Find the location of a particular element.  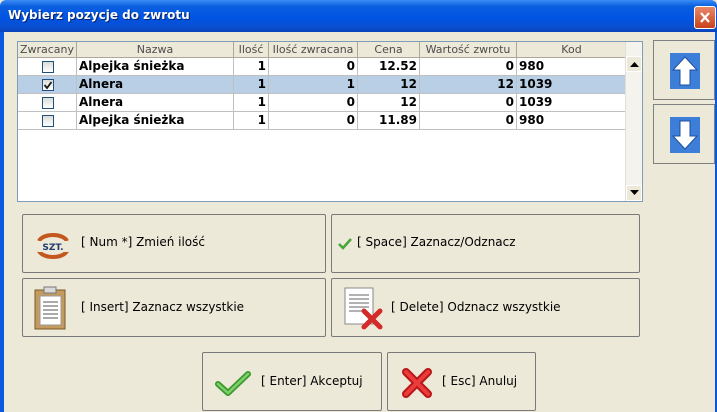

cell-wartosc-zwrotu: 12 is located at coordinates (468, 85).